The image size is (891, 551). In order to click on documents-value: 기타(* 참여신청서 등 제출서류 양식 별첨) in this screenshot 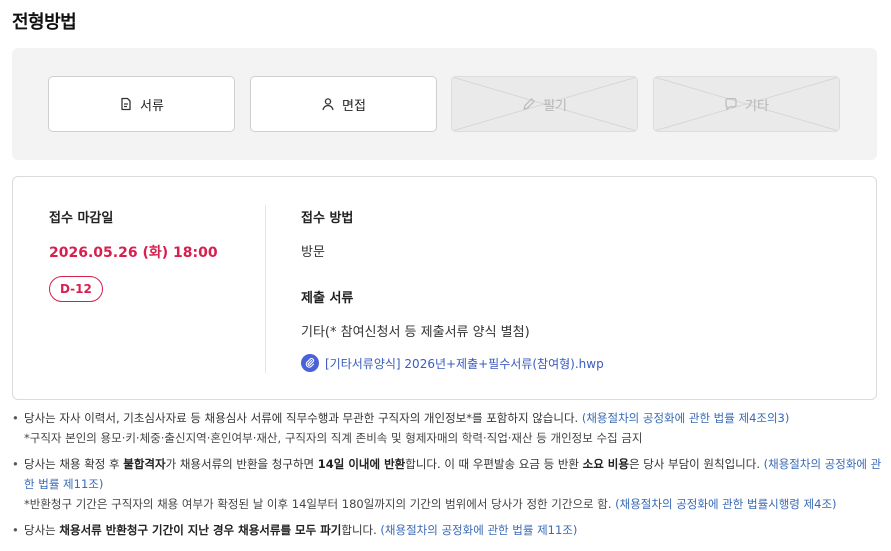, I will do `click(415, 332)`.